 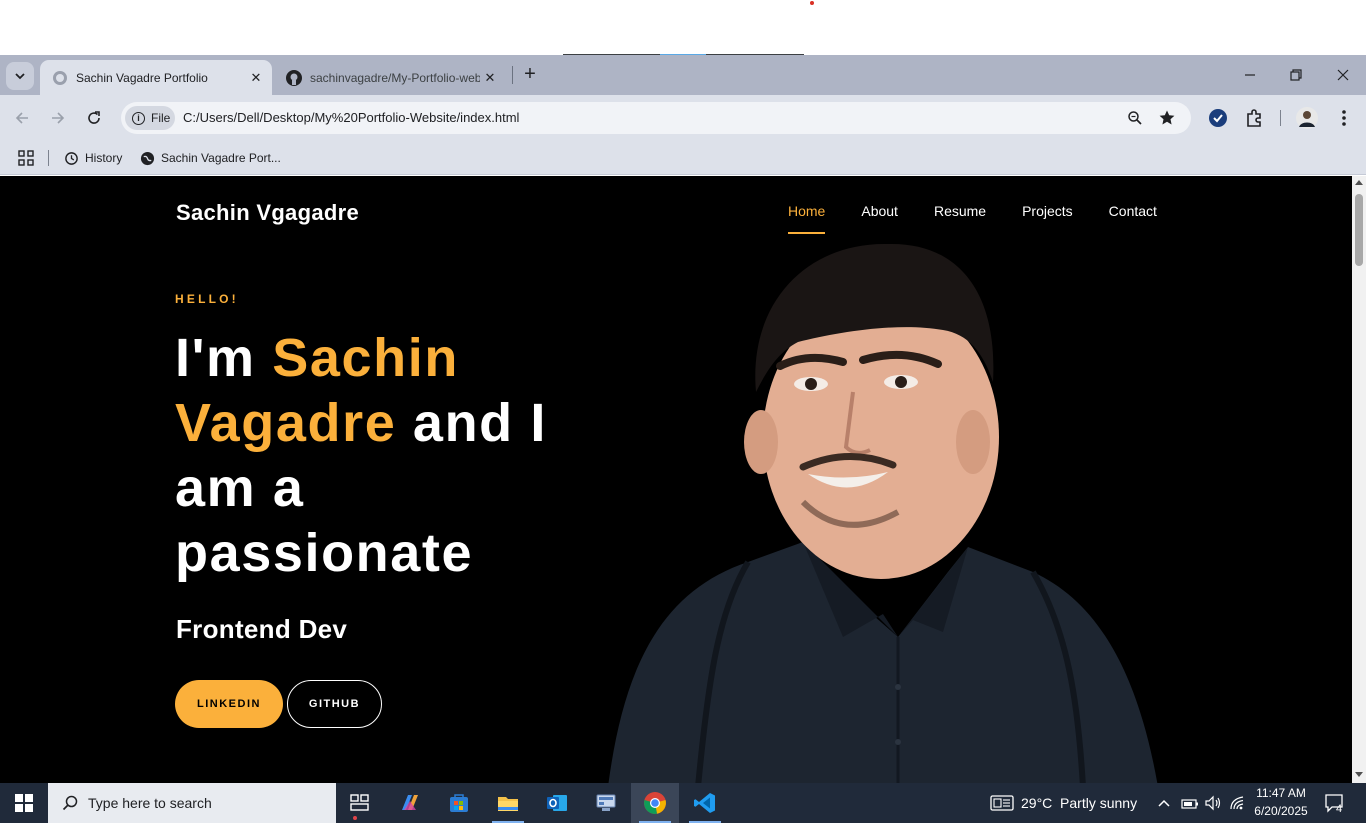 I want to click on headline-prefix: I'm, so click(x=224, y=358).